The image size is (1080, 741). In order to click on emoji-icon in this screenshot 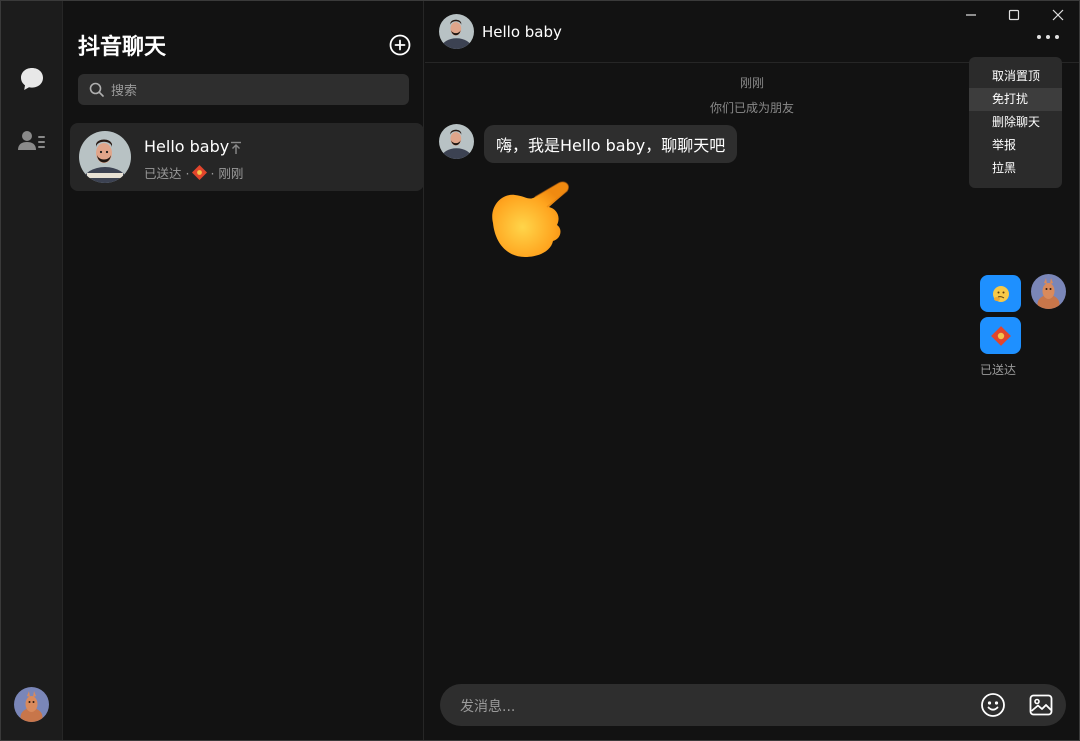, I will do `click(993, 705)`.